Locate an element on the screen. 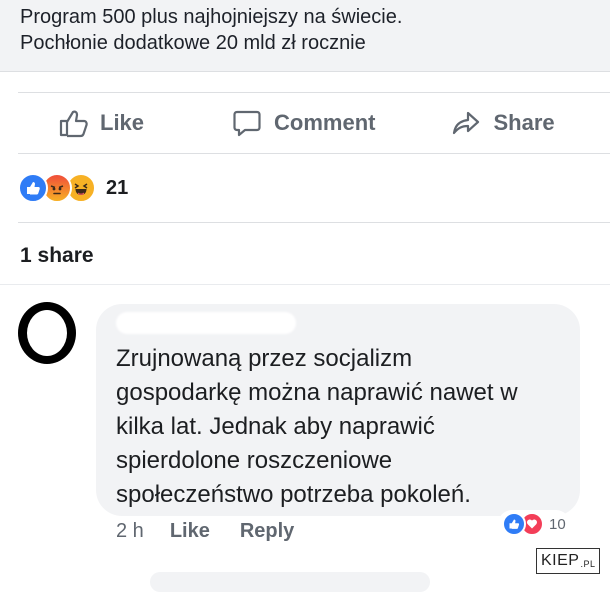  commenter-avatar is located at coordinates (47, 333).